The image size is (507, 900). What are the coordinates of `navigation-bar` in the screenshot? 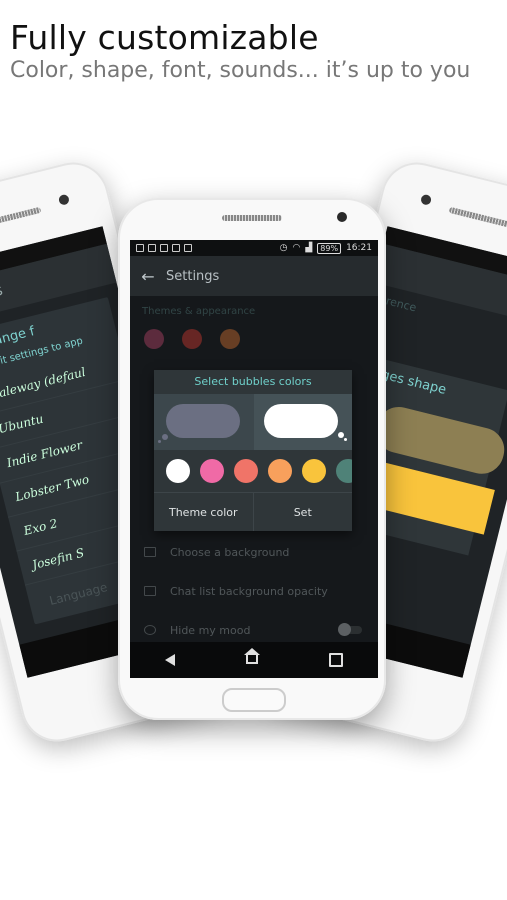 It's located at (254, 660).